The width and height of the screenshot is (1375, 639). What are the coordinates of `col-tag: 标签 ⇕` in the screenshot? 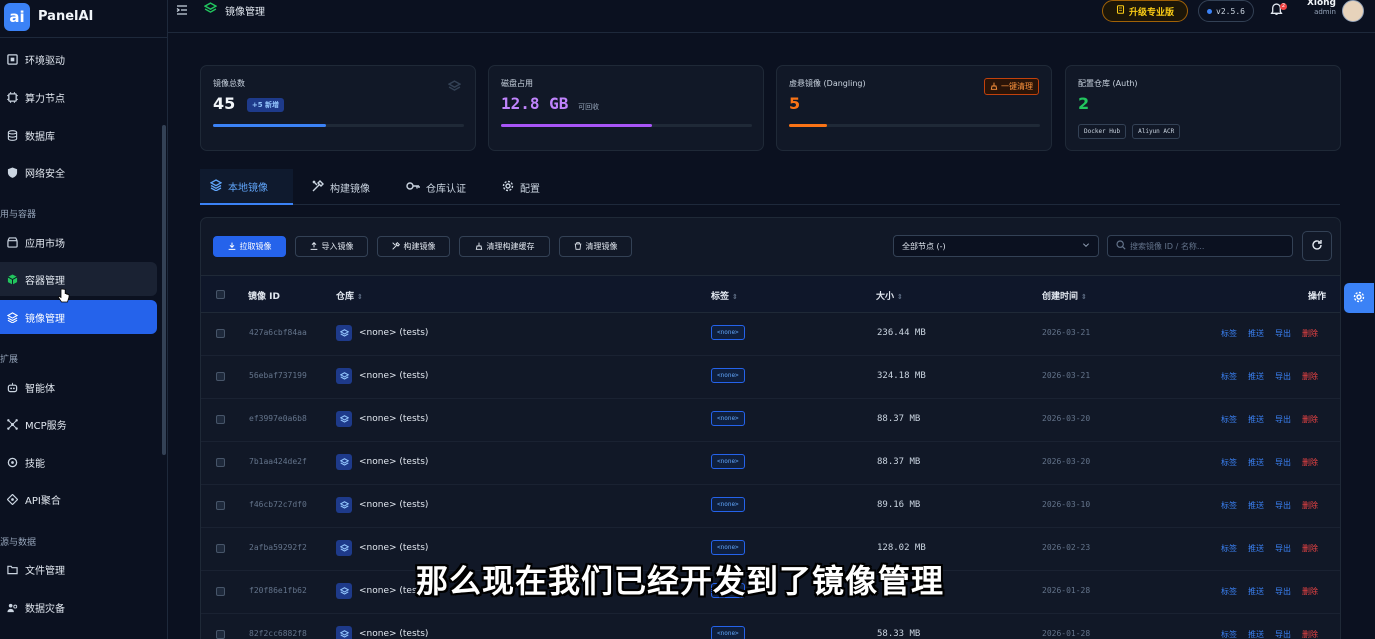 It's located at (724, 295).